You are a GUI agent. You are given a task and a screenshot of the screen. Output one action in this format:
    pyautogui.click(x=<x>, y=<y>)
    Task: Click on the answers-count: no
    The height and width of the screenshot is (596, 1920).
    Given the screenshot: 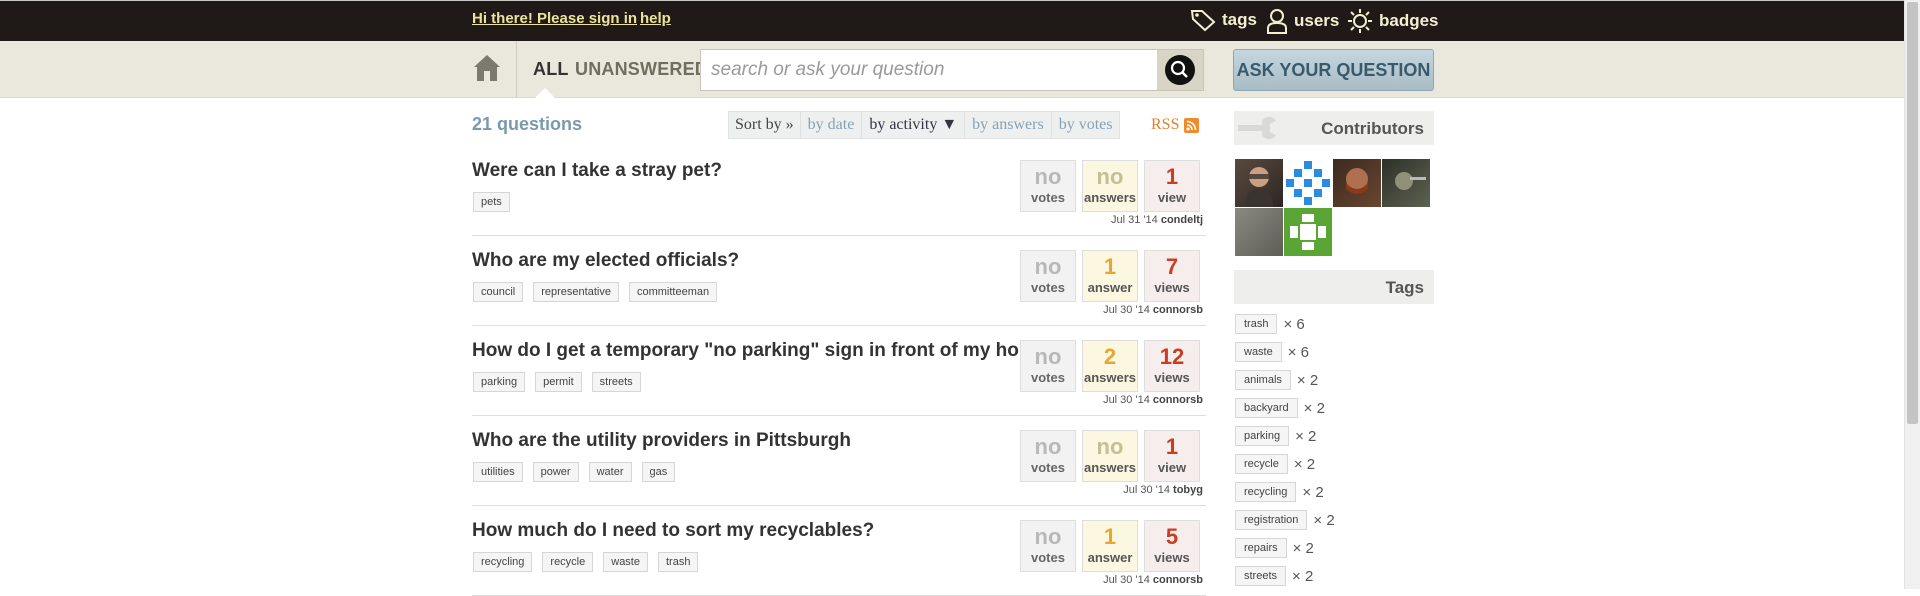 What is the action you would take?
    pyautogui.click(x=1110, y=446)
    